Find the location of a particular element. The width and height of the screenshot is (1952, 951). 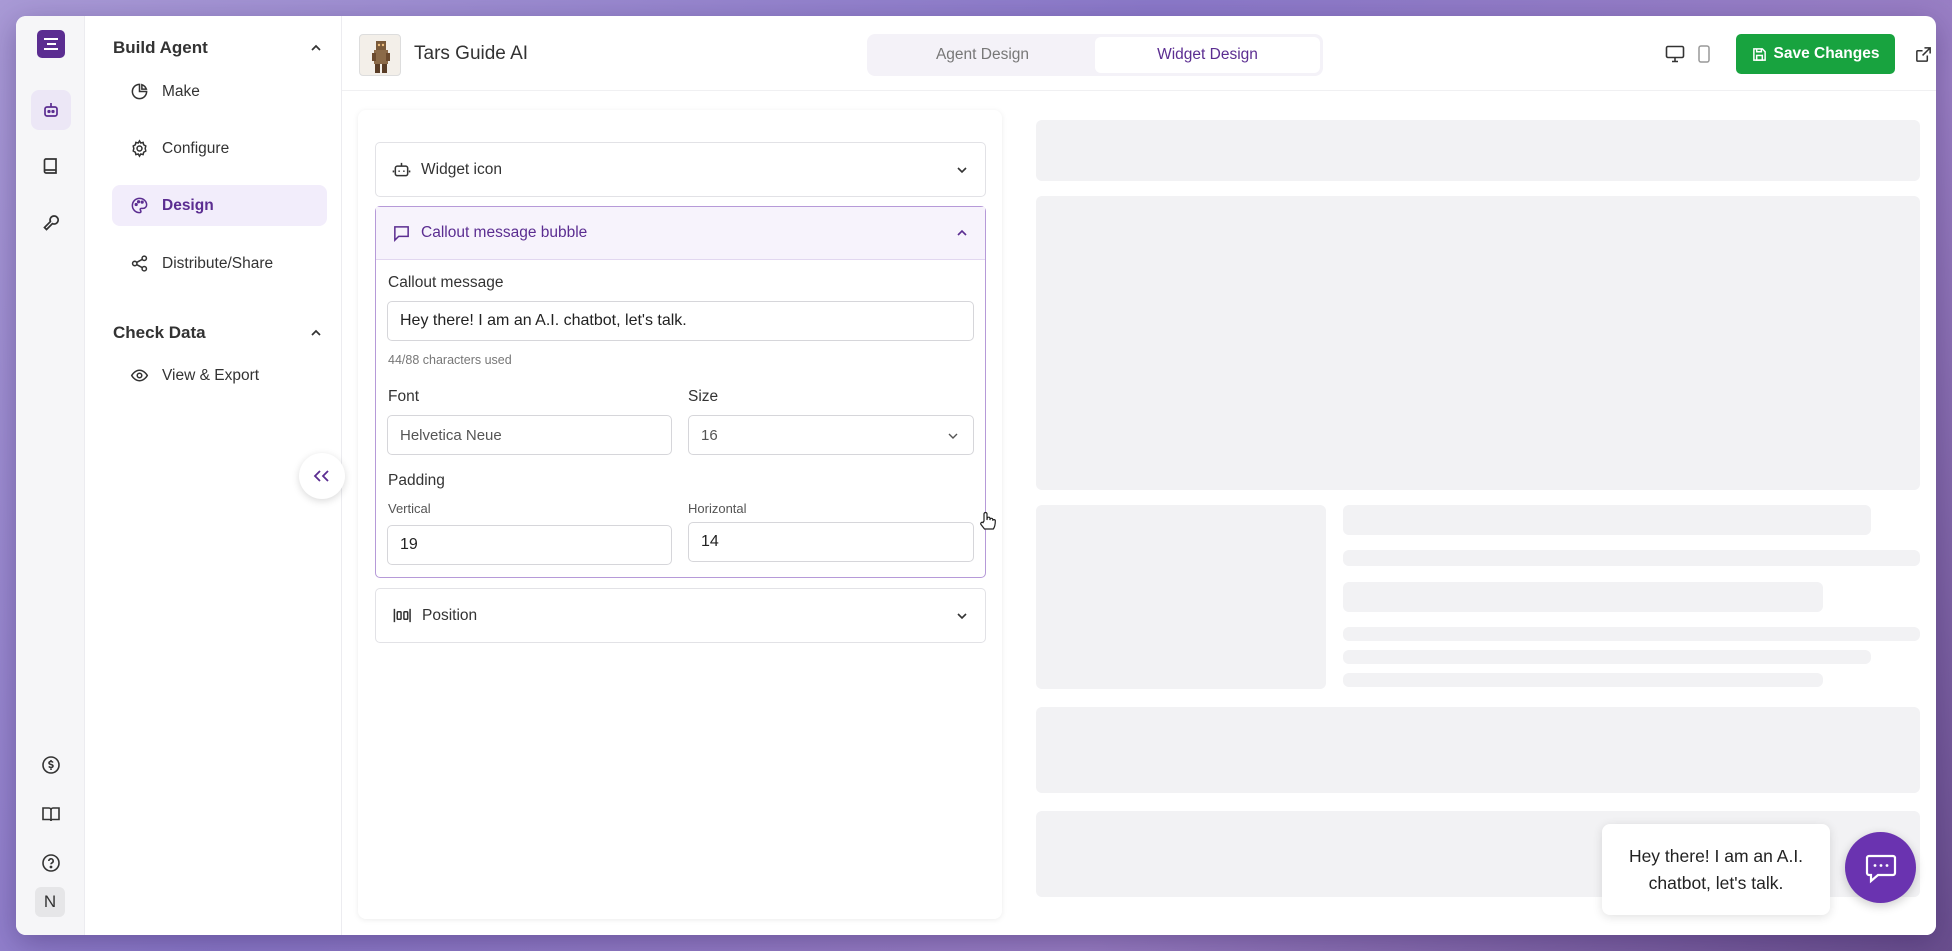

char-count: 44/88 characters used is located at coordinates (450, 360).